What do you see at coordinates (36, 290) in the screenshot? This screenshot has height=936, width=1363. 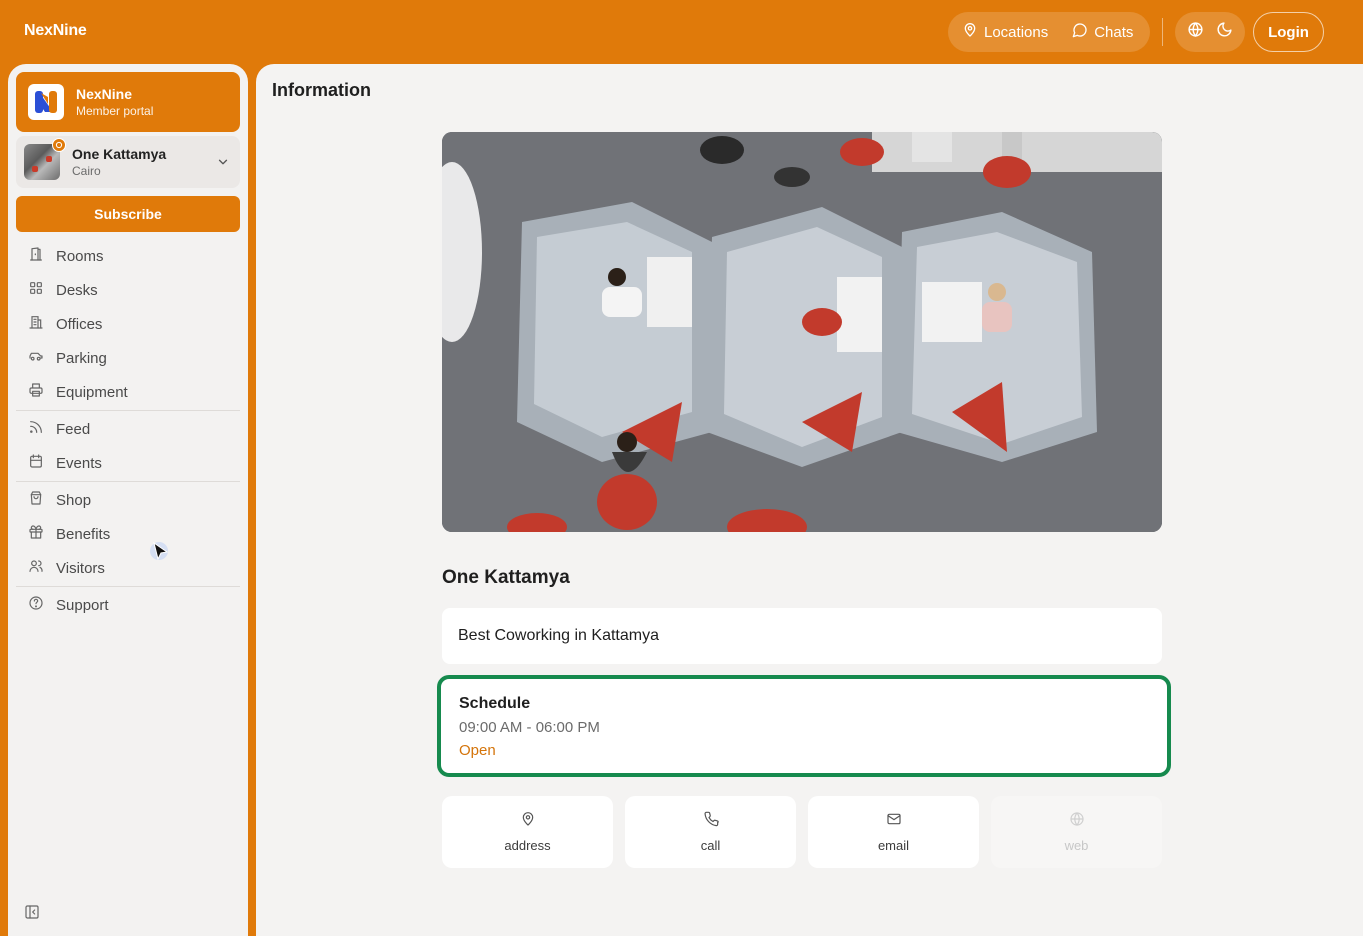 I see `grid-icon` at bounding box center [36, 290].